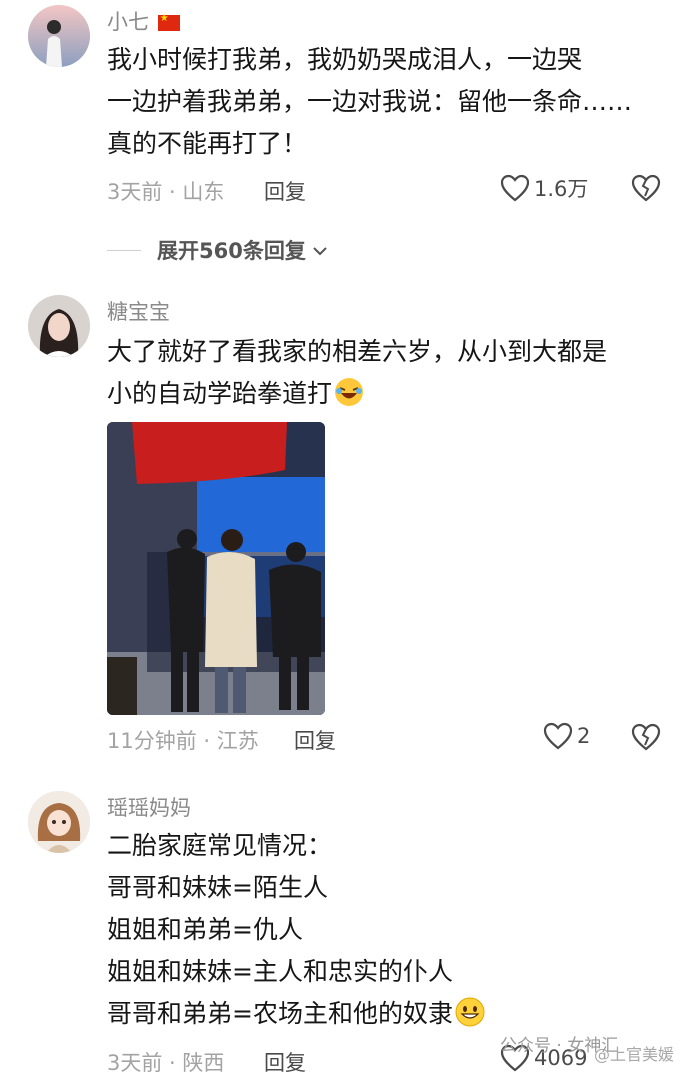 This screenshot has height=1077, width=690. What do you see at coordinates (280, 1013) in the screenshot?
I see `comment-text-fragment: 哥哥和弟弟=农场主和他的奴隶` at bounding box center [280, 1013].